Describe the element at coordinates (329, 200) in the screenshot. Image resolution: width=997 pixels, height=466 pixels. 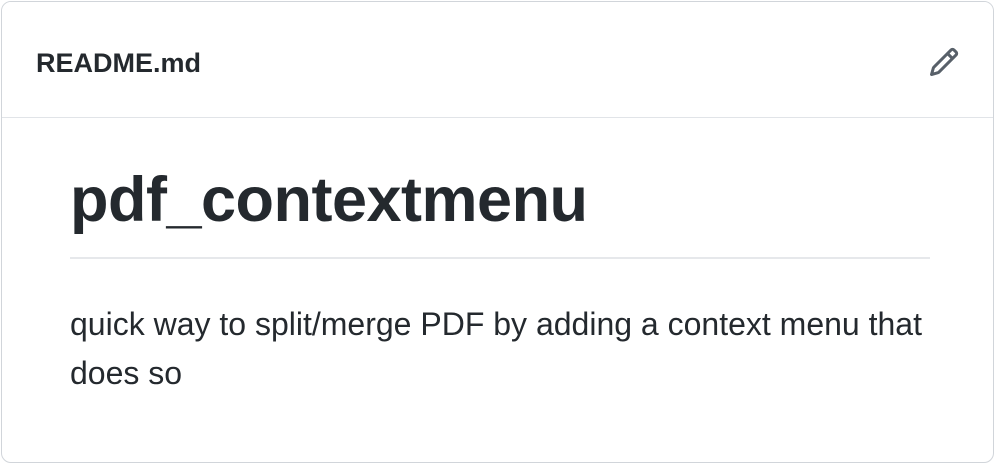
I see `readme-title: pdf_contextmenu` at that location.